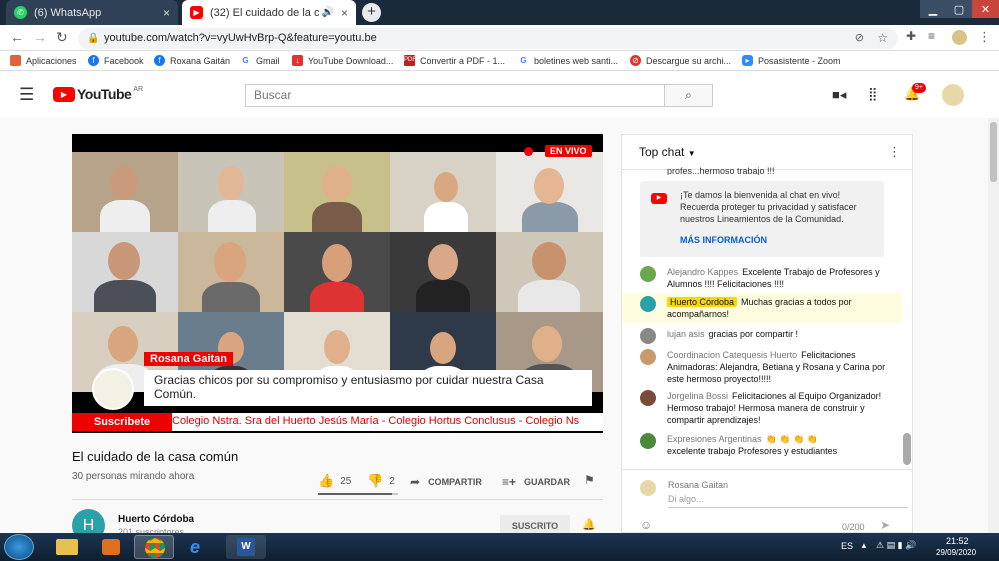  I want to click on send-icon: ➤, so click(885, 525).